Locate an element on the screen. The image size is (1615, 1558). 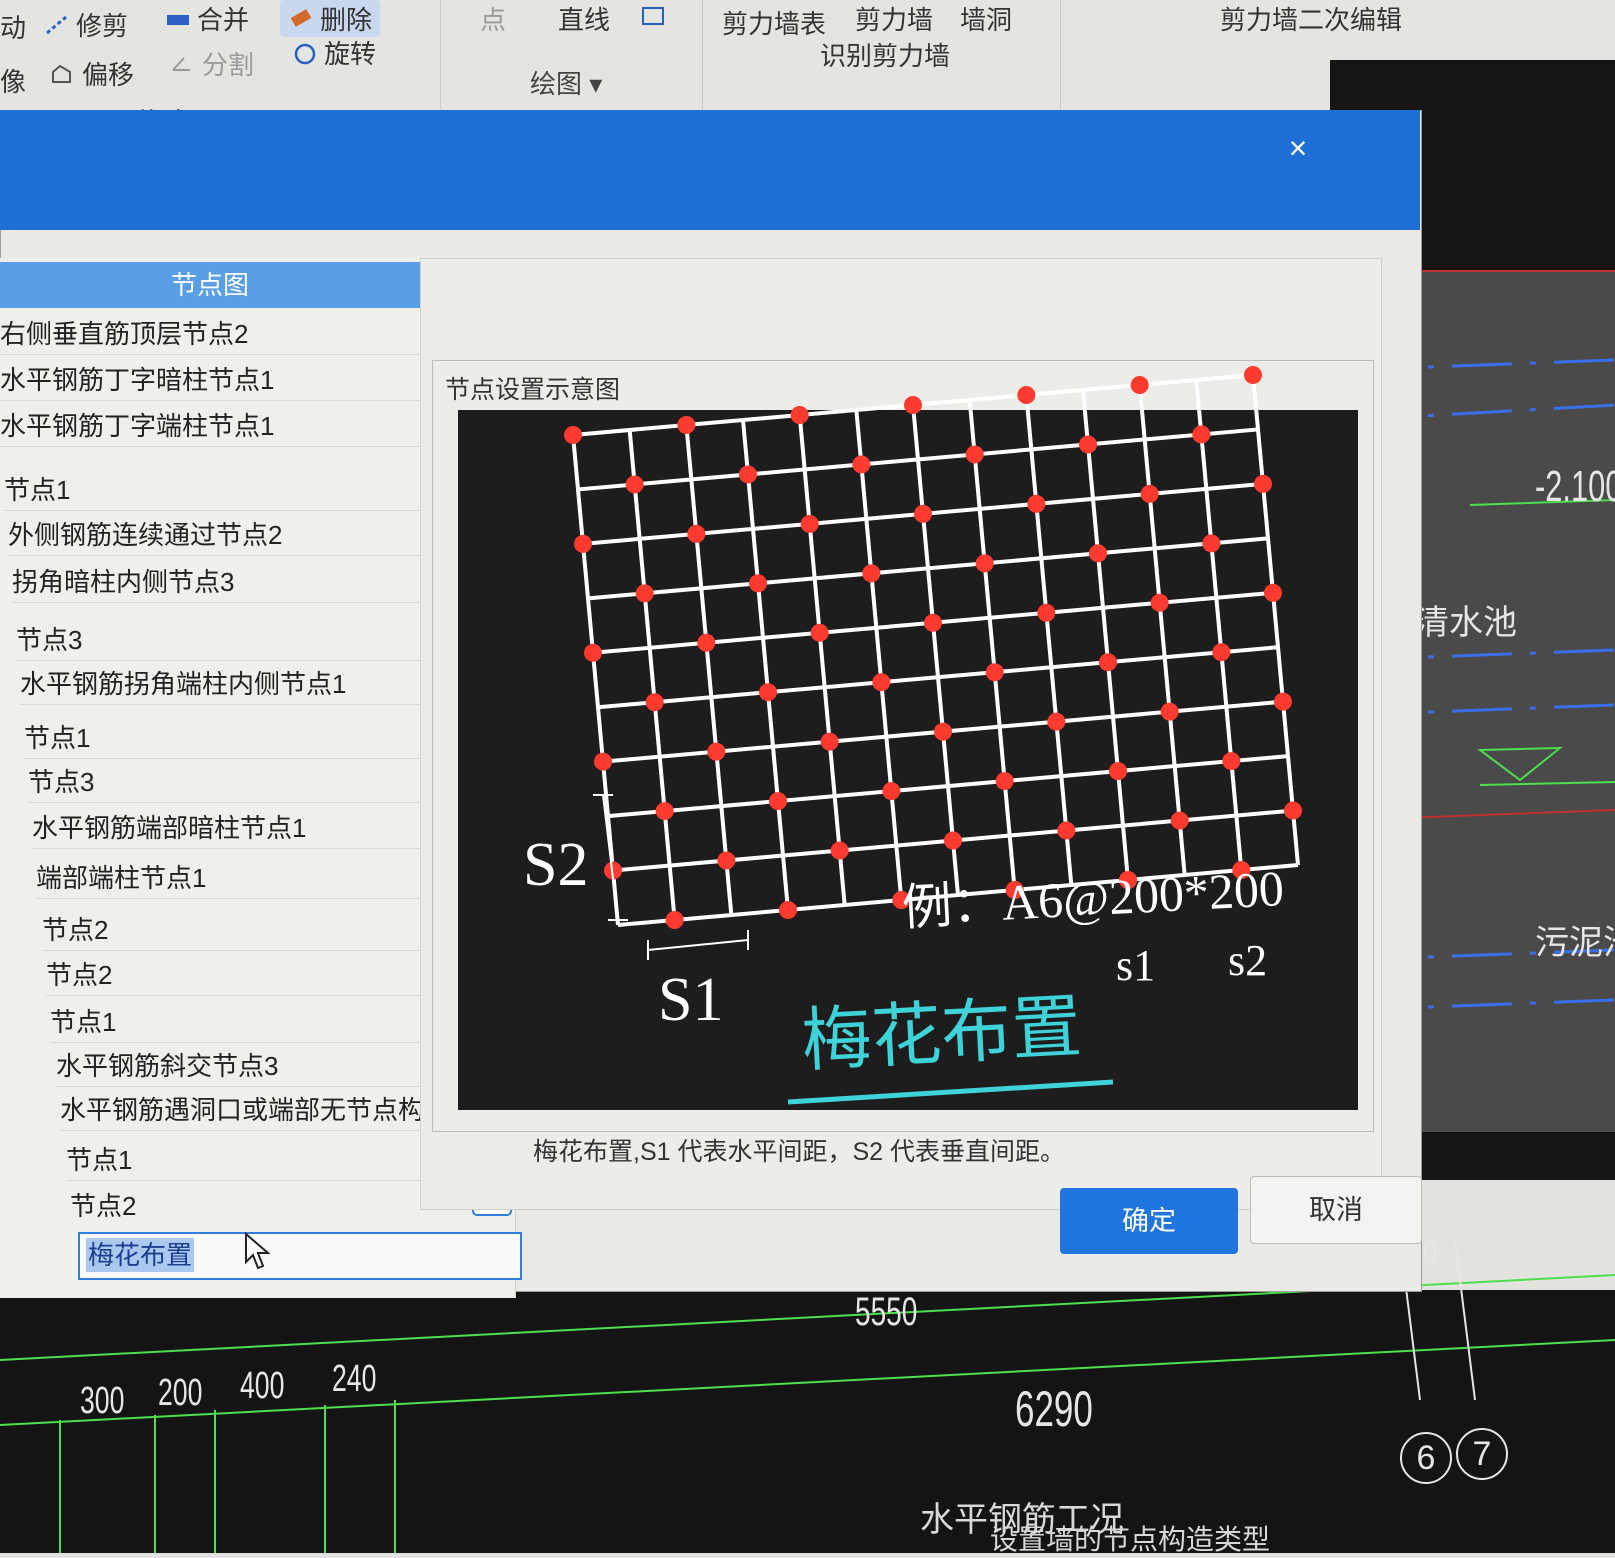
list-item: 端部端柱节点1 is located at coordinates (258, 878).